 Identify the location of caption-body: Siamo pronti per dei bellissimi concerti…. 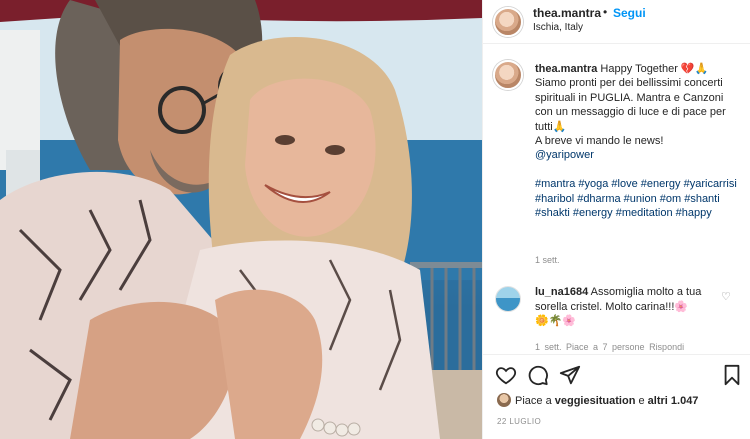
(630, 112).